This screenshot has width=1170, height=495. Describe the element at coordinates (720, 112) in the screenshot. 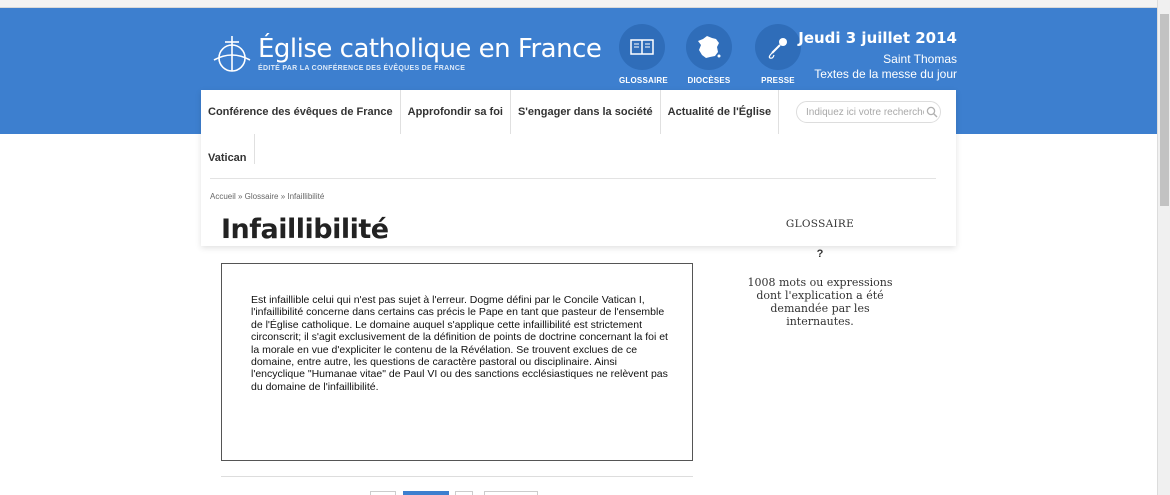

I see `nav-item-actualite: Actualité de l'Église` at that location.